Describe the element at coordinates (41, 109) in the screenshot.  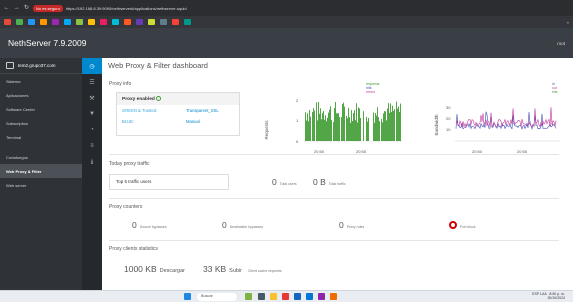
I see `sidebar-item-software-center: Software Center` at that location.